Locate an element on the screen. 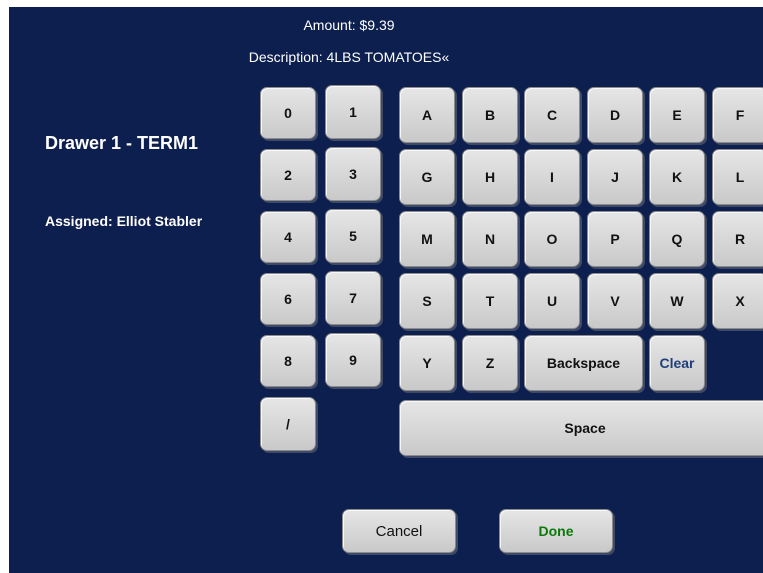 The height and width of the screenshot is (573, 763). drawer-title: Drawer 1 - TERM1 is located at coordinates (122, 143).